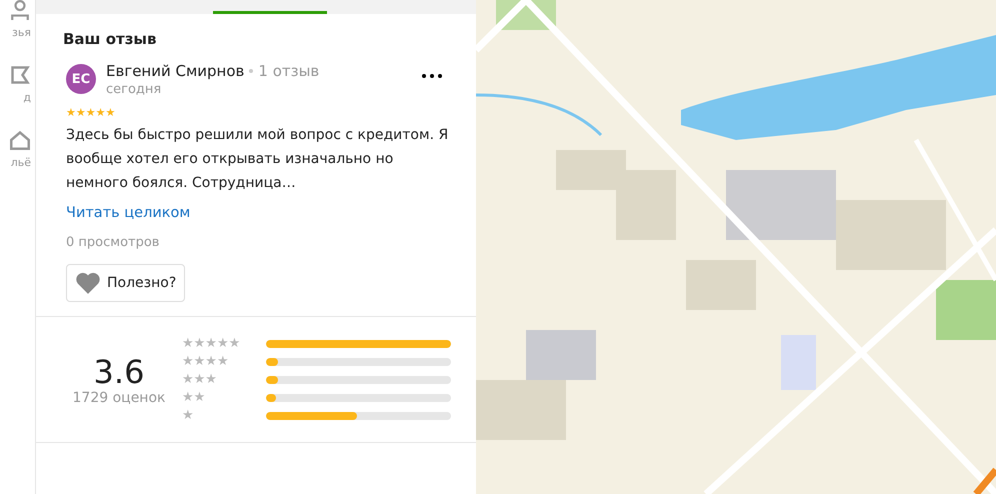 This screenshot has width=996, height=494. I want to click on sidebar-item: зья, so click(17, 19).